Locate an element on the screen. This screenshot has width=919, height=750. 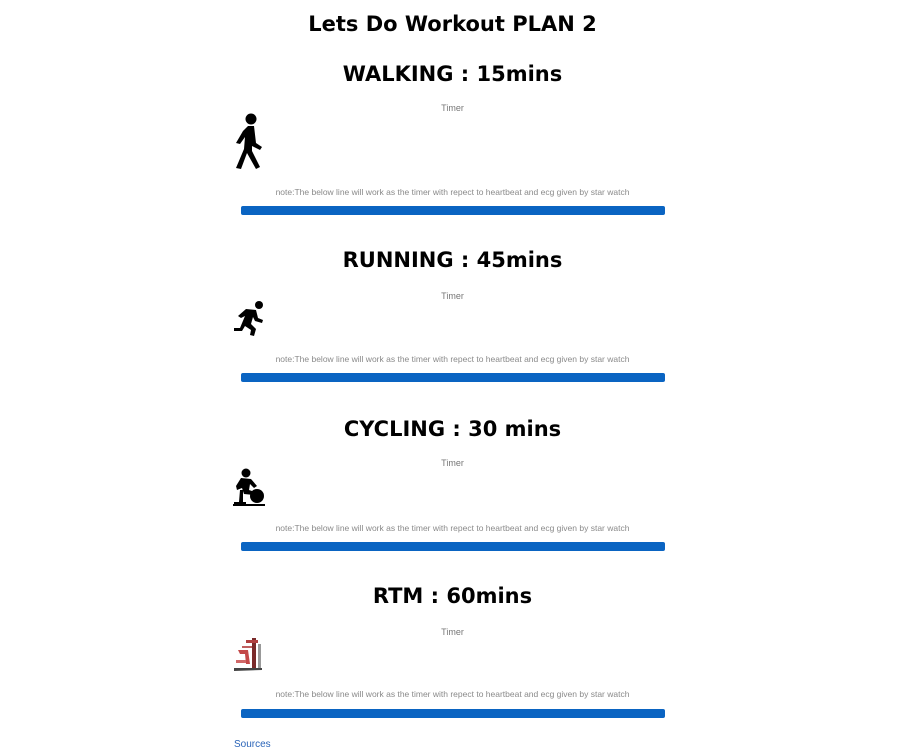
running-icon is located at coordinates (248, 318).